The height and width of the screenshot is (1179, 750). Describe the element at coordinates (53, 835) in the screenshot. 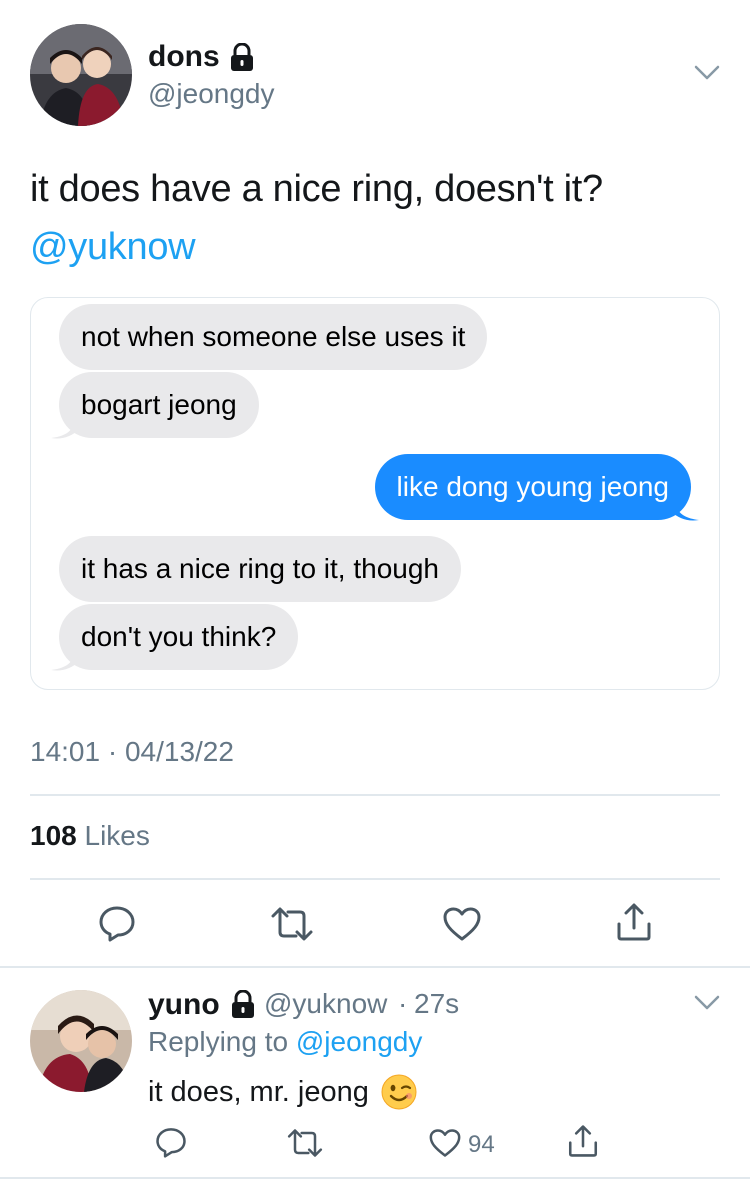

I see `likes-count: 108` at that location.